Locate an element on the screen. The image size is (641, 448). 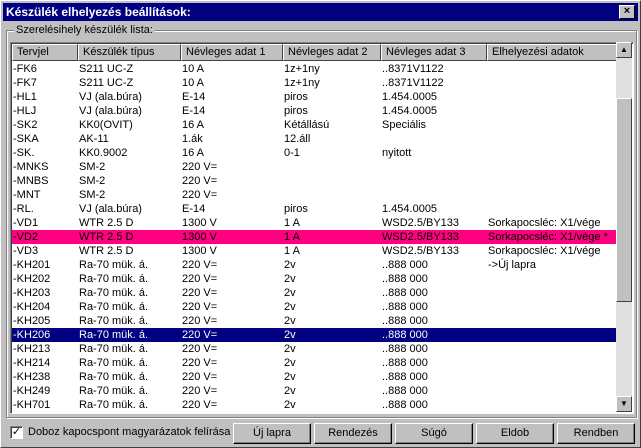
scroll-thumb is located at coordinates (624, 200).